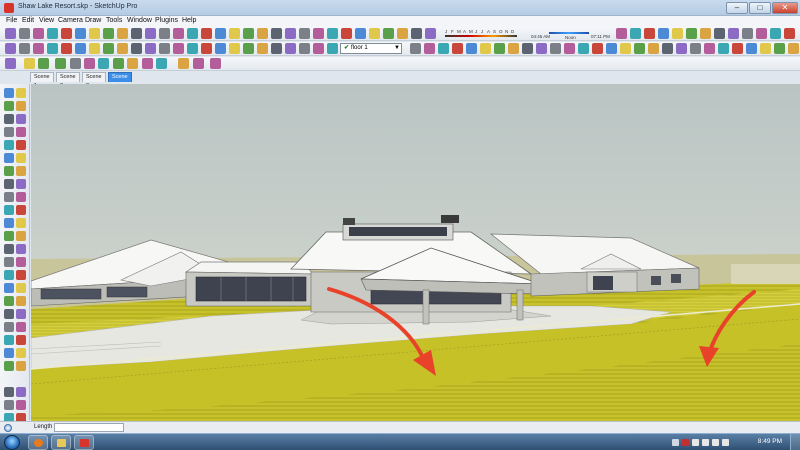 The height and width of the screenshot is (450, 800). What do you see at coordinates (70, 20) in the screenshot?
I see `menu-camera: Camera` at bounding box center [70, 20].